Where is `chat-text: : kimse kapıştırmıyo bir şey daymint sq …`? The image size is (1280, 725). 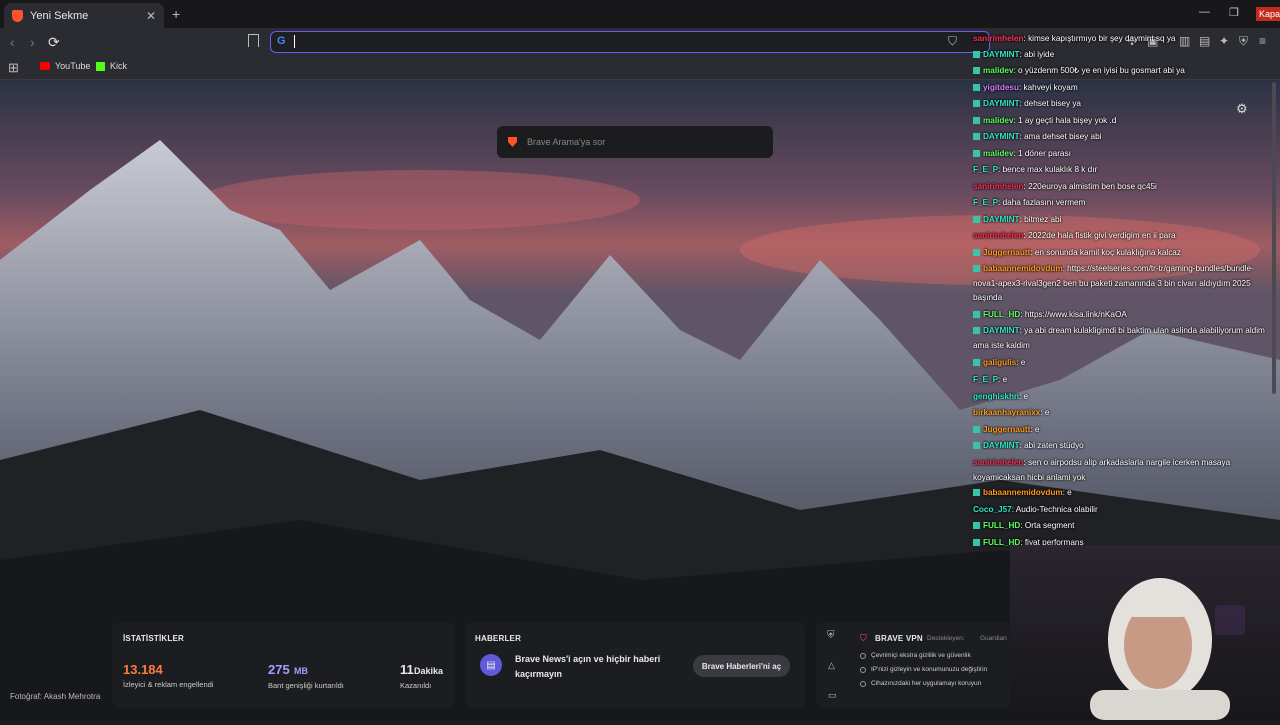
chat-text: : kimse kapıştırmıyo bir şey daymint sq … is located at coordinates (1099, 38).